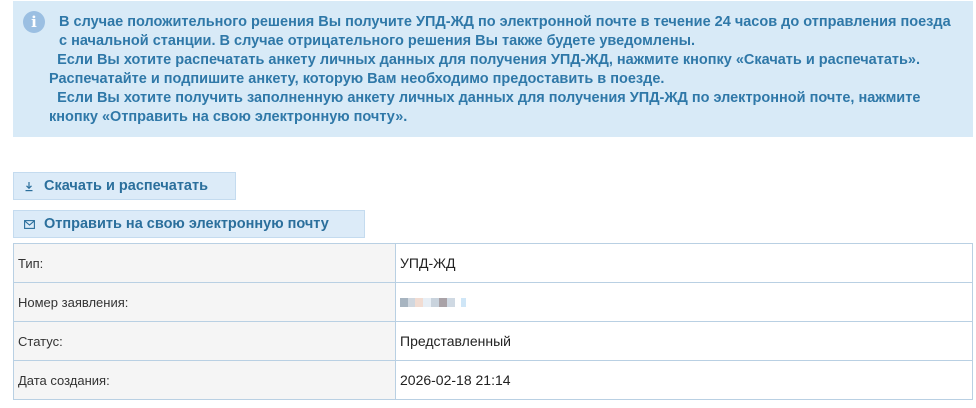  I want to click on application-number-value, so click(684, 302).